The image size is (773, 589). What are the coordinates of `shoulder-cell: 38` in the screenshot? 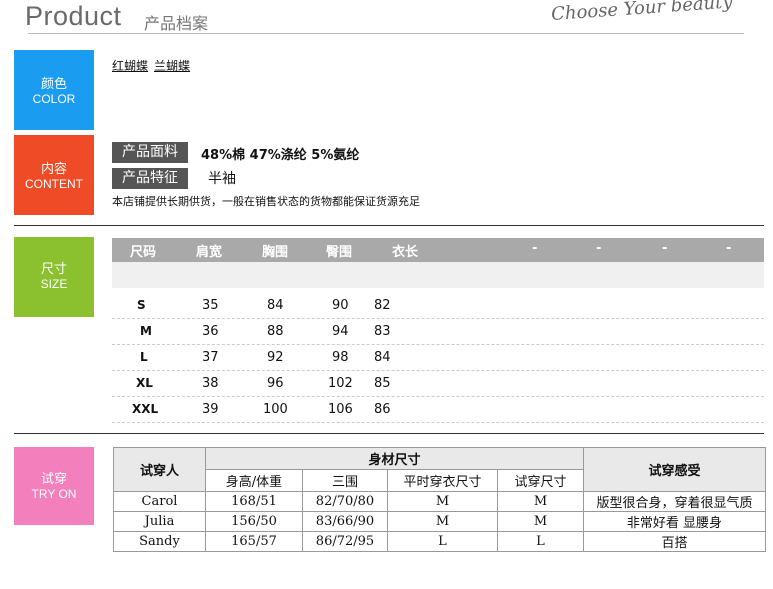 It's located at (210, 383).